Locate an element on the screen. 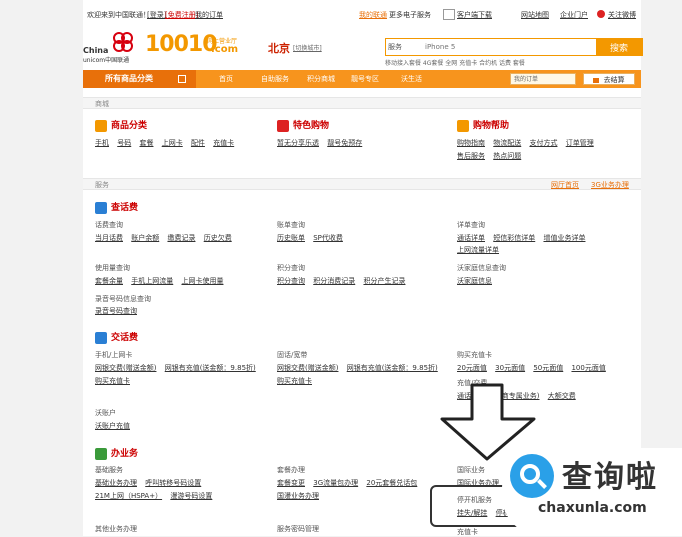 The height and width of the screenshot is (537, 682). card-100-link: 100元面值 is located at coordinates (588, 368).